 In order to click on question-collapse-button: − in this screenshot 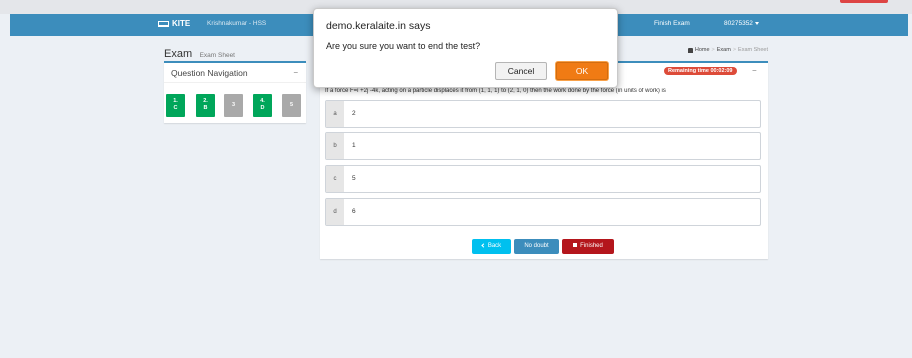, I will do `click(754, 70)`.